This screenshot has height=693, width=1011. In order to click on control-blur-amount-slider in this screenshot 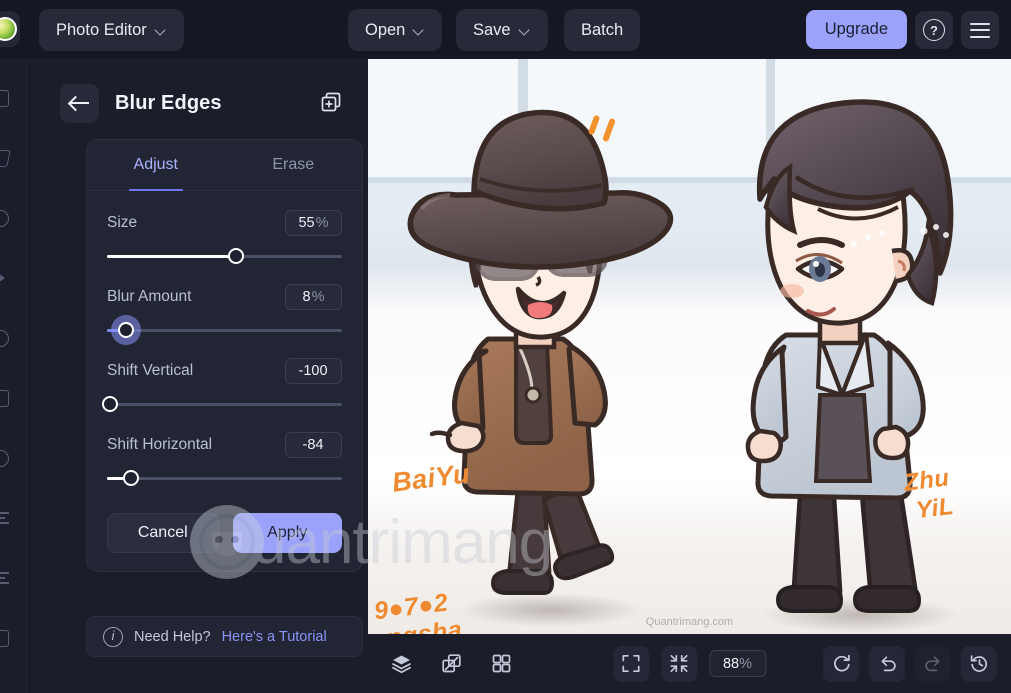, I will do `click(224, 330)`.